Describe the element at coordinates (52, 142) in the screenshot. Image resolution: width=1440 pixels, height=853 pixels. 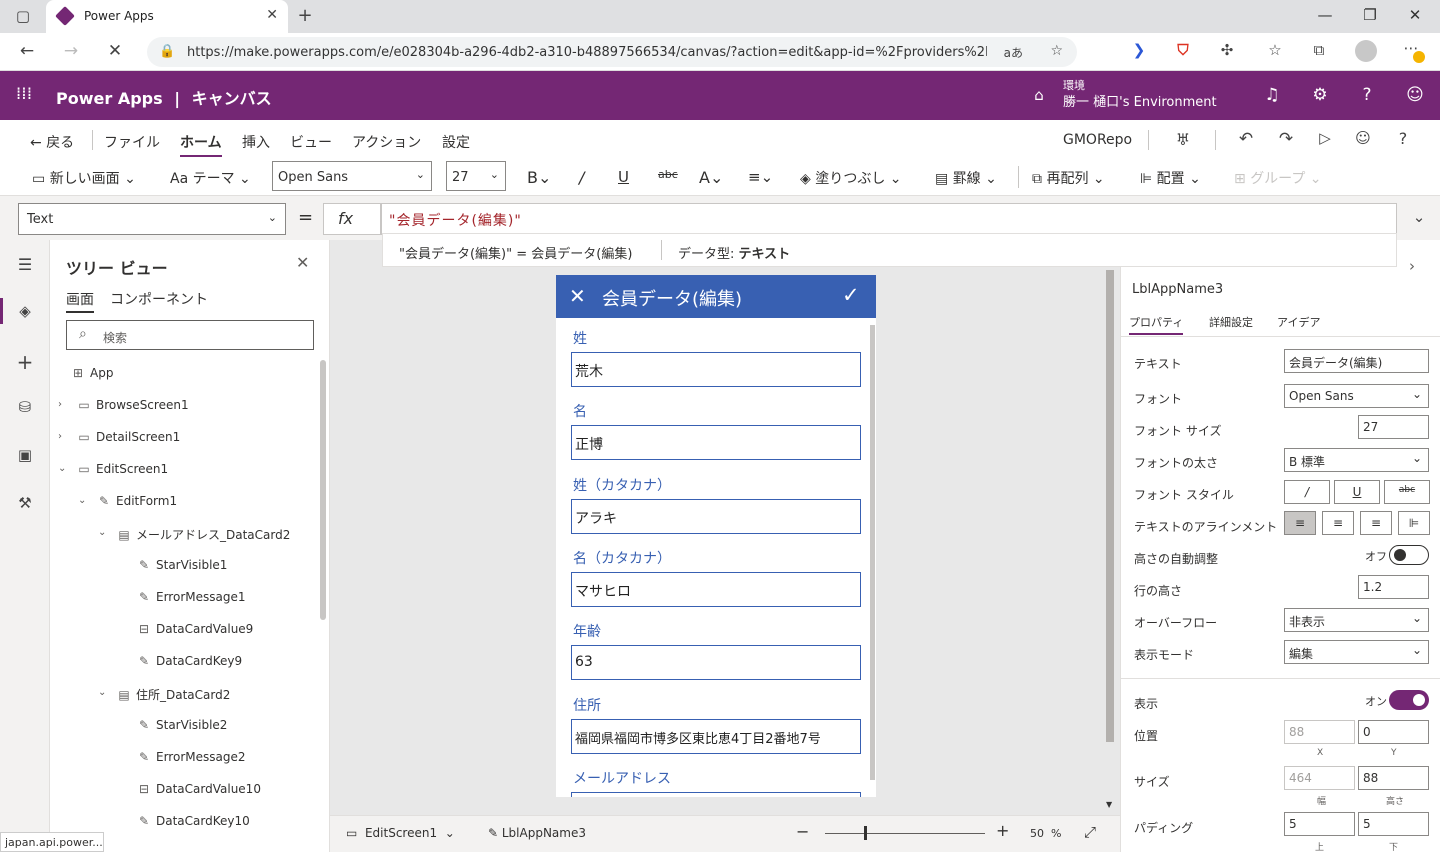
I see `back-button: ← 戻る` at that location.